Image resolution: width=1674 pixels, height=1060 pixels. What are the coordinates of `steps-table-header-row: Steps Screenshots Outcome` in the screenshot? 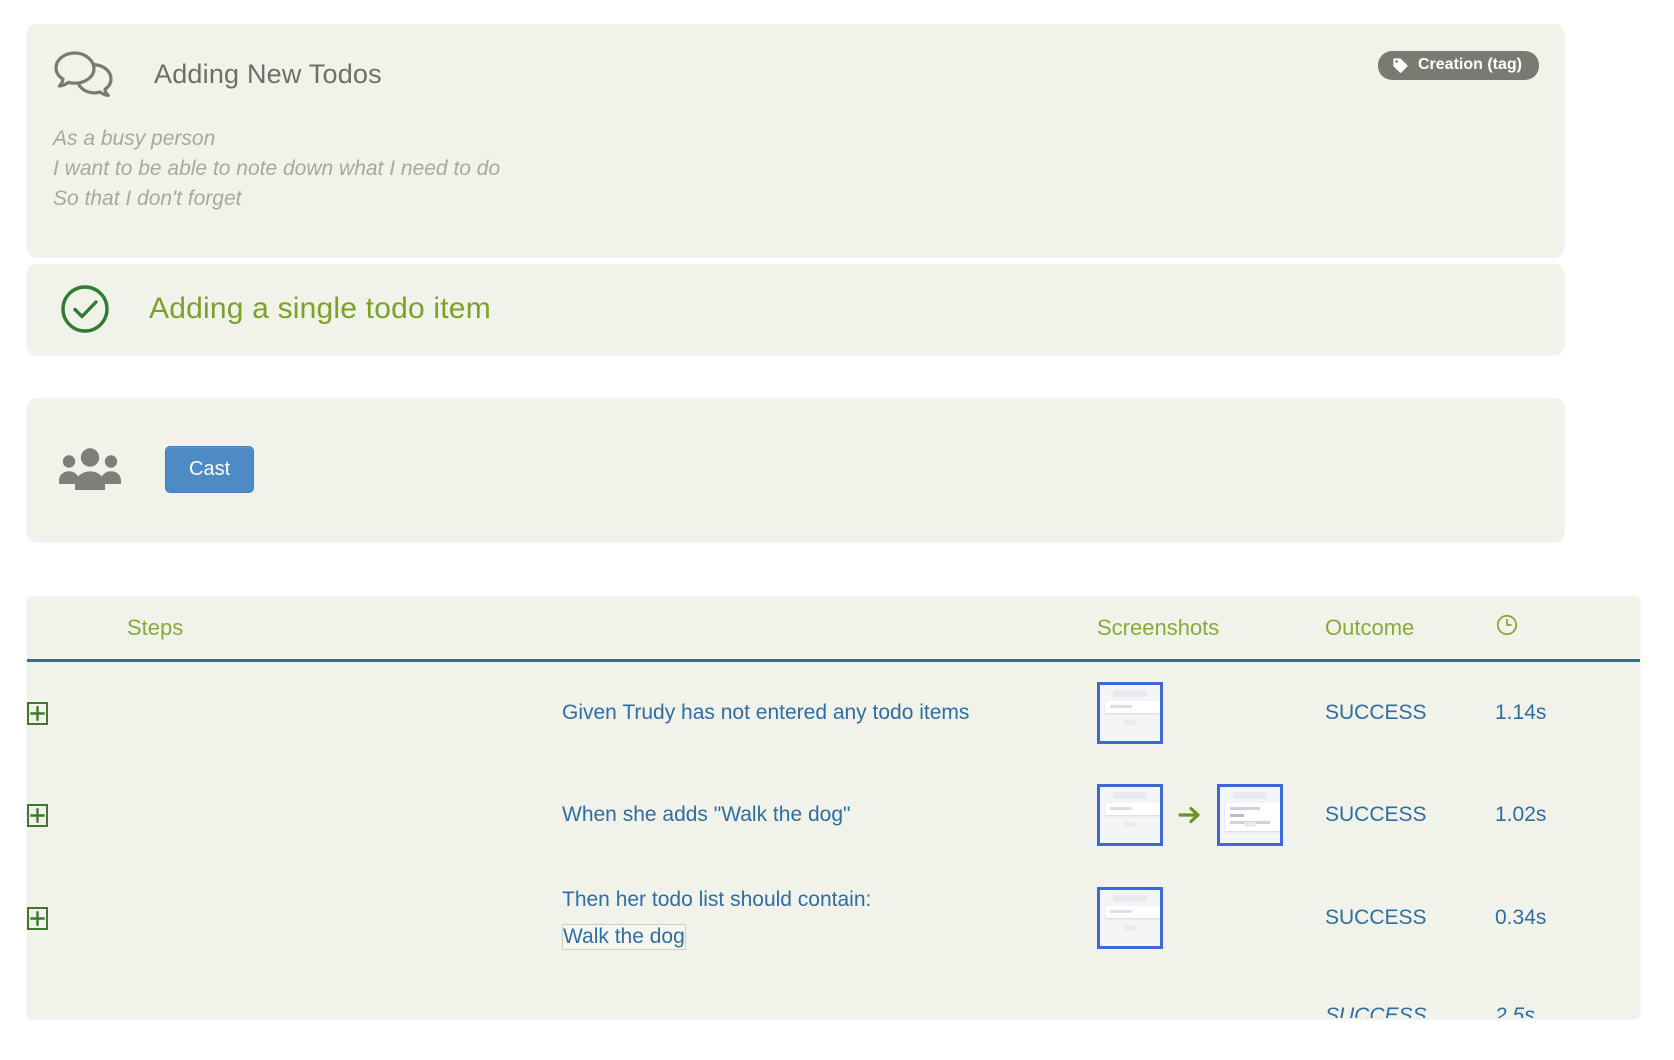 It's located at (833, 629).